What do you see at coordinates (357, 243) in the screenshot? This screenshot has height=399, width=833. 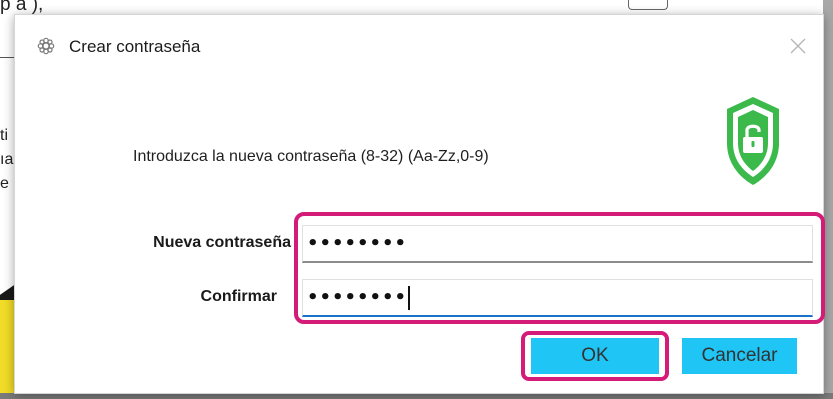 I see `new-password-value: ••••••••` at bounding box center [357, 243].